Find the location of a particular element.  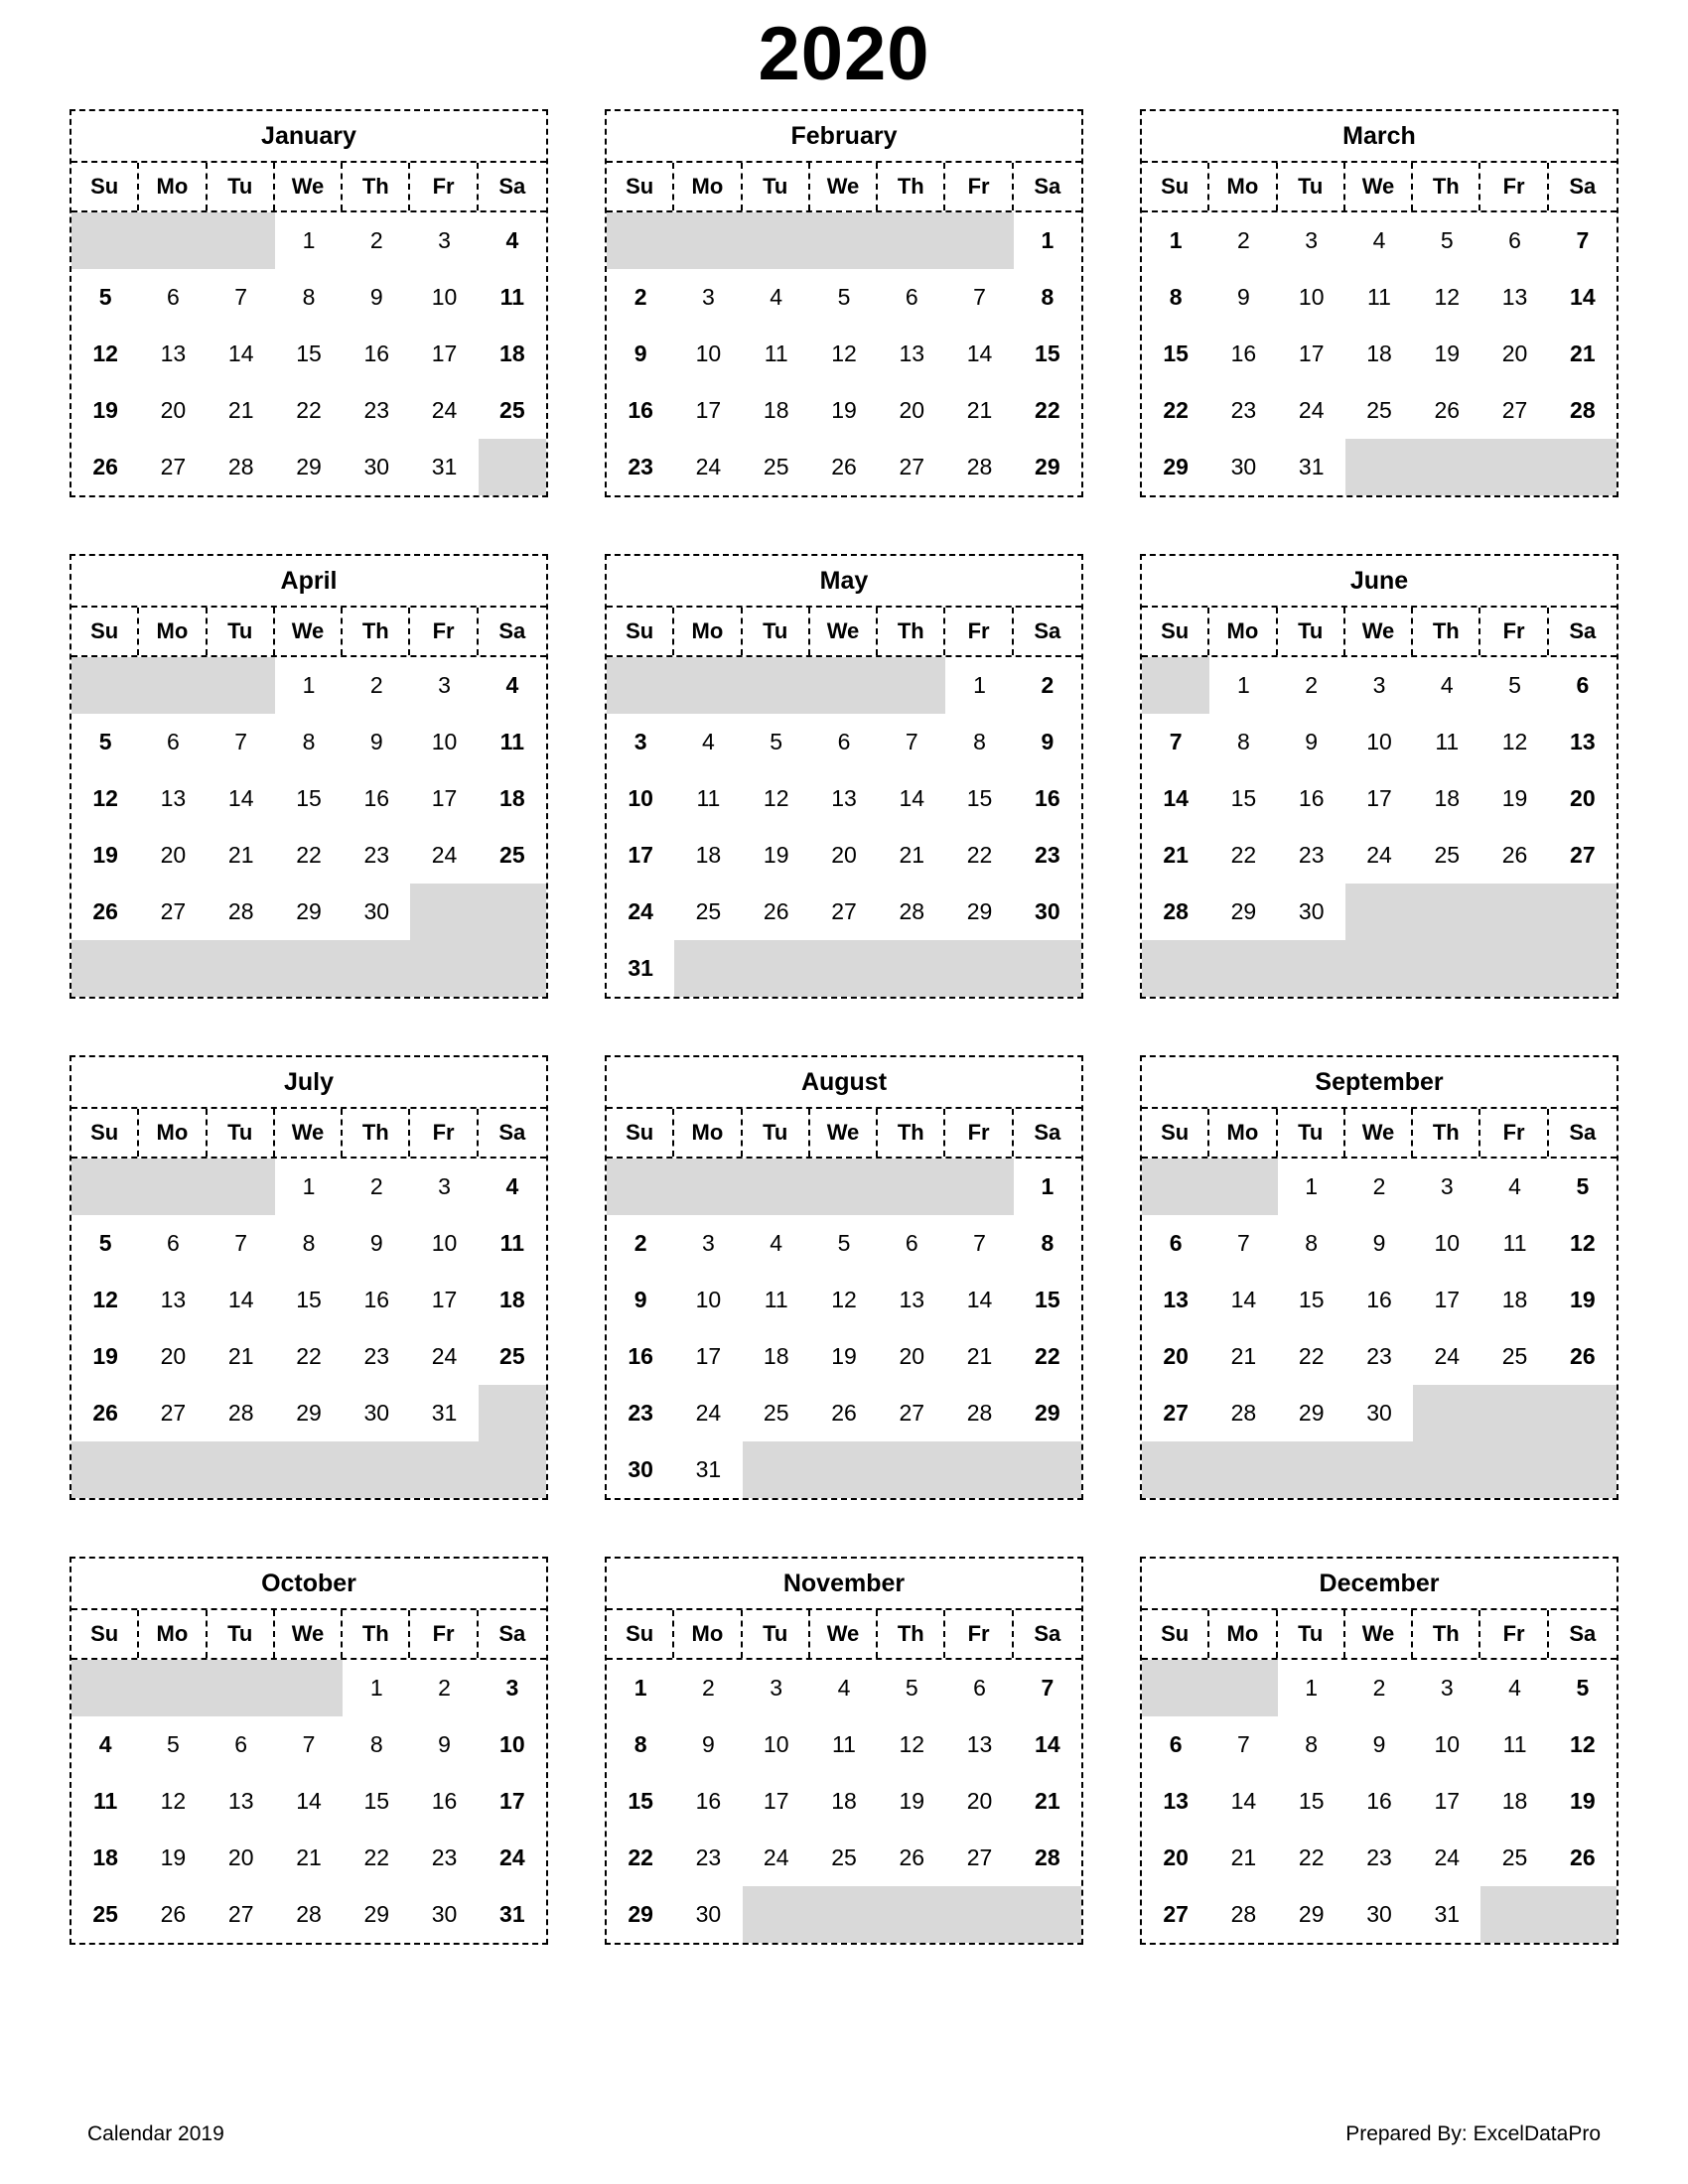

day-cell: 1 is located at coordinates (309, 1187).